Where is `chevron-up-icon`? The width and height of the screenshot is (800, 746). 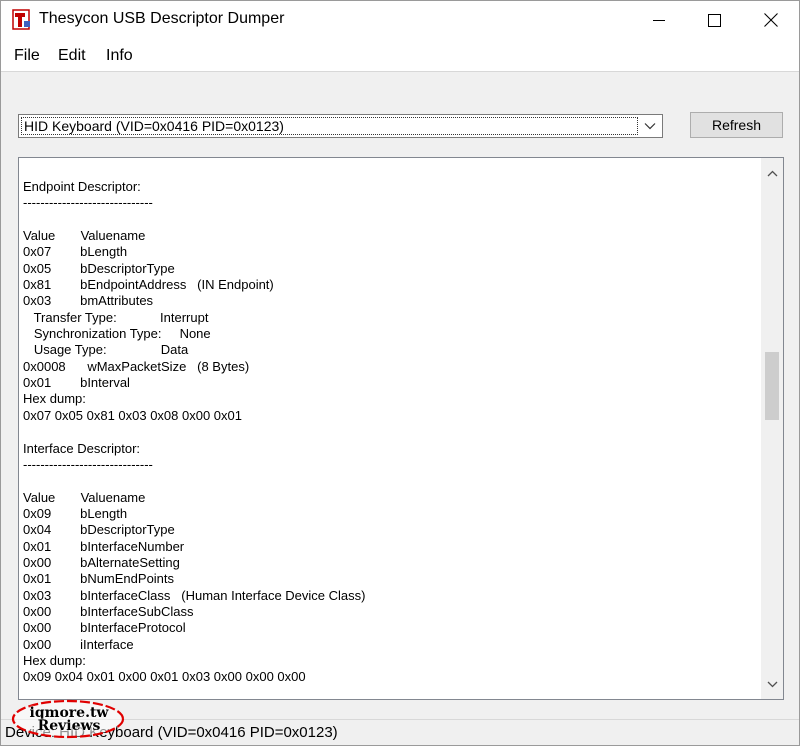
chevron-up-icon is located at coordinates (772, 173).